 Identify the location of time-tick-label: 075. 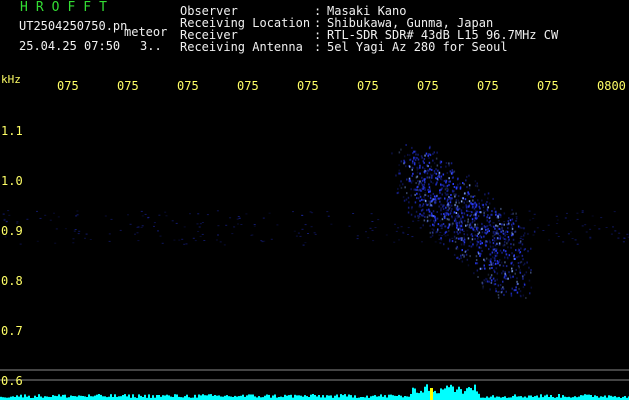
(248, 86).